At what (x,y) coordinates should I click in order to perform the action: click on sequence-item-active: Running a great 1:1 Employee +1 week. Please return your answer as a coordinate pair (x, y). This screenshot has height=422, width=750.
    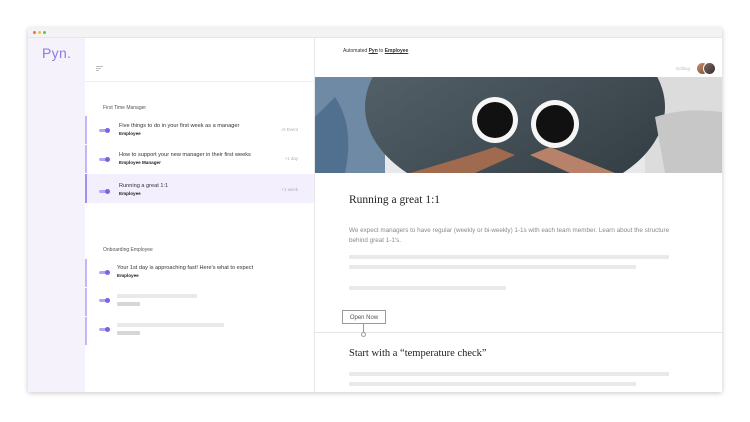
    Looking at the image, I should click on (199, 188).